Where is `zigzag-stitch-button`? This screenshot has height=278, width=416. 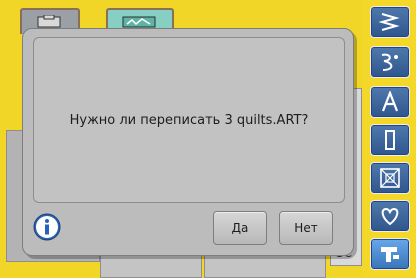 zigzag-stitch-button is located at coordinates (390, 22).